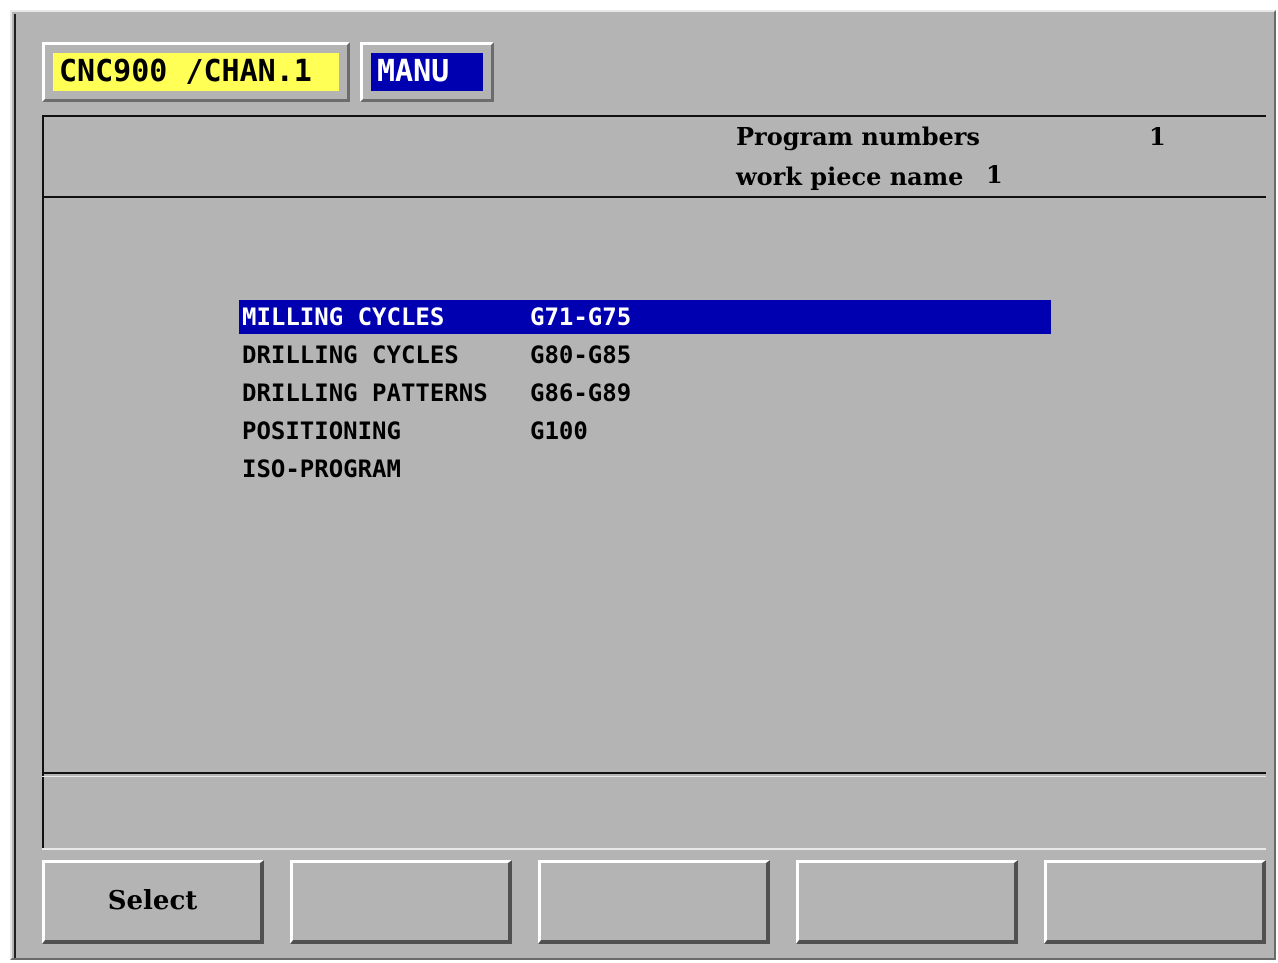 Image resolution: width=1278 pixels, height=963 pixels. I want to click on menu-item-code: G80-G85, so click(581, 355).